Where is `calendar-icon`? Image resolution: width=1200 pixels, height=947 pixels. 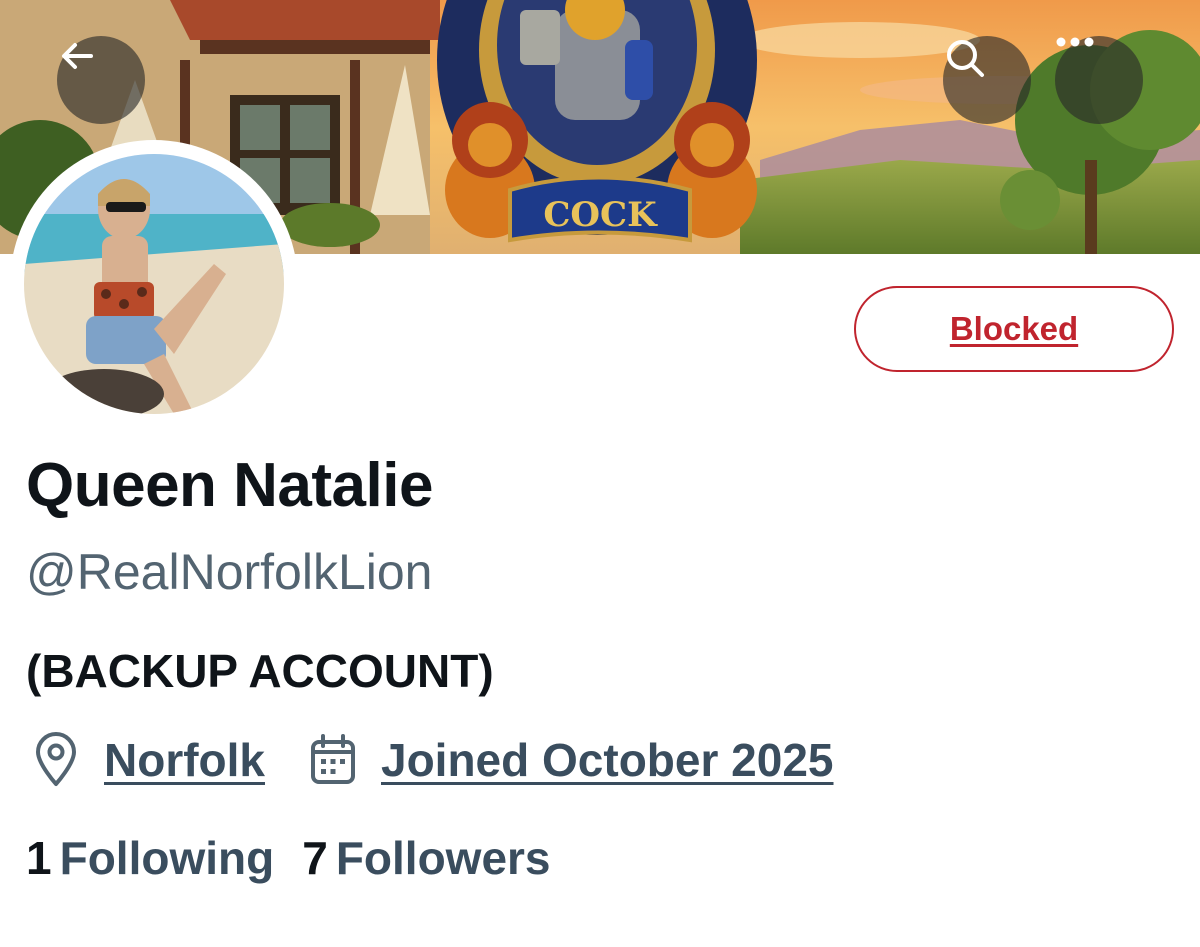 calendar-icon is located at coordinates (333, 760).